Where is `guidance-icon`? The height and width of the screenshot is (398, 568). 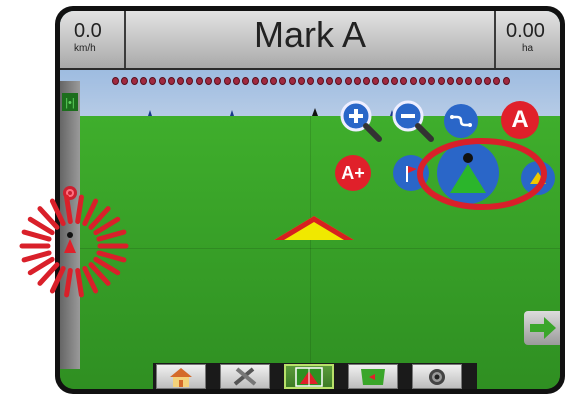
guidance-icon is located at coordinates (309, 377).